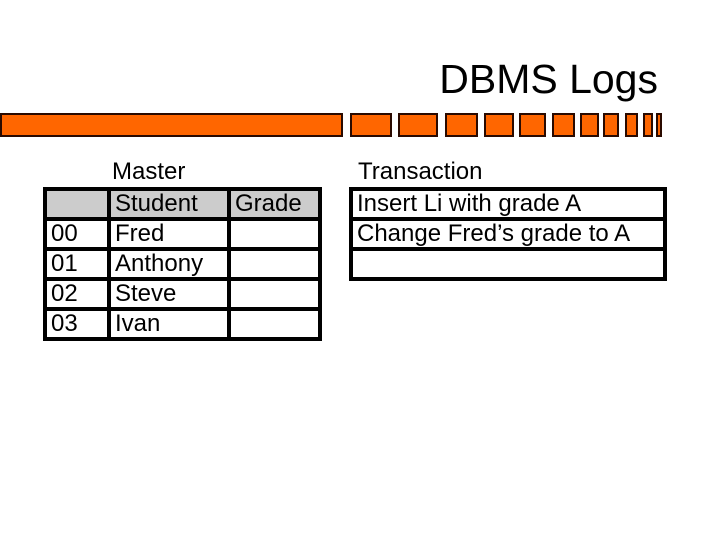 The width and height of the screenshot is (720, 540). What do you see at coordinates (274, 204) in the screenshot?
I see `master-header-grade: Grade` at bounding box center [274, 204].